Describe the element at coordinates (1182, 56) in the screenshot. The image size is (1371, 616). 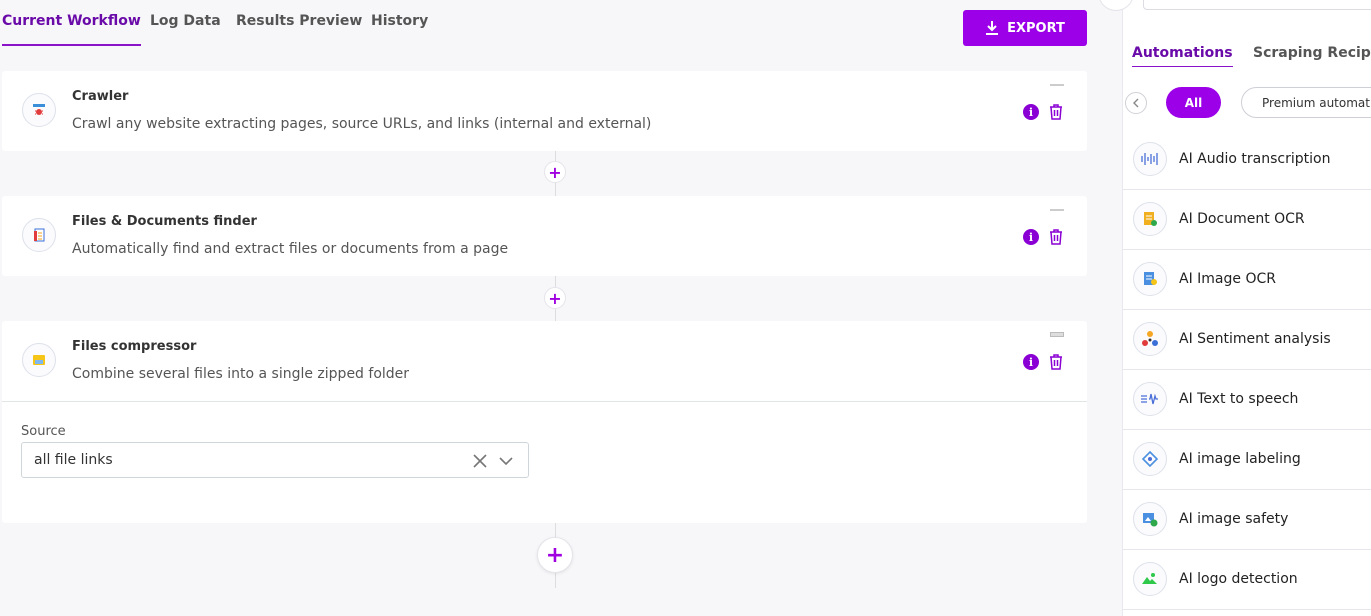
I see `tab-automations: Automations` at that location.